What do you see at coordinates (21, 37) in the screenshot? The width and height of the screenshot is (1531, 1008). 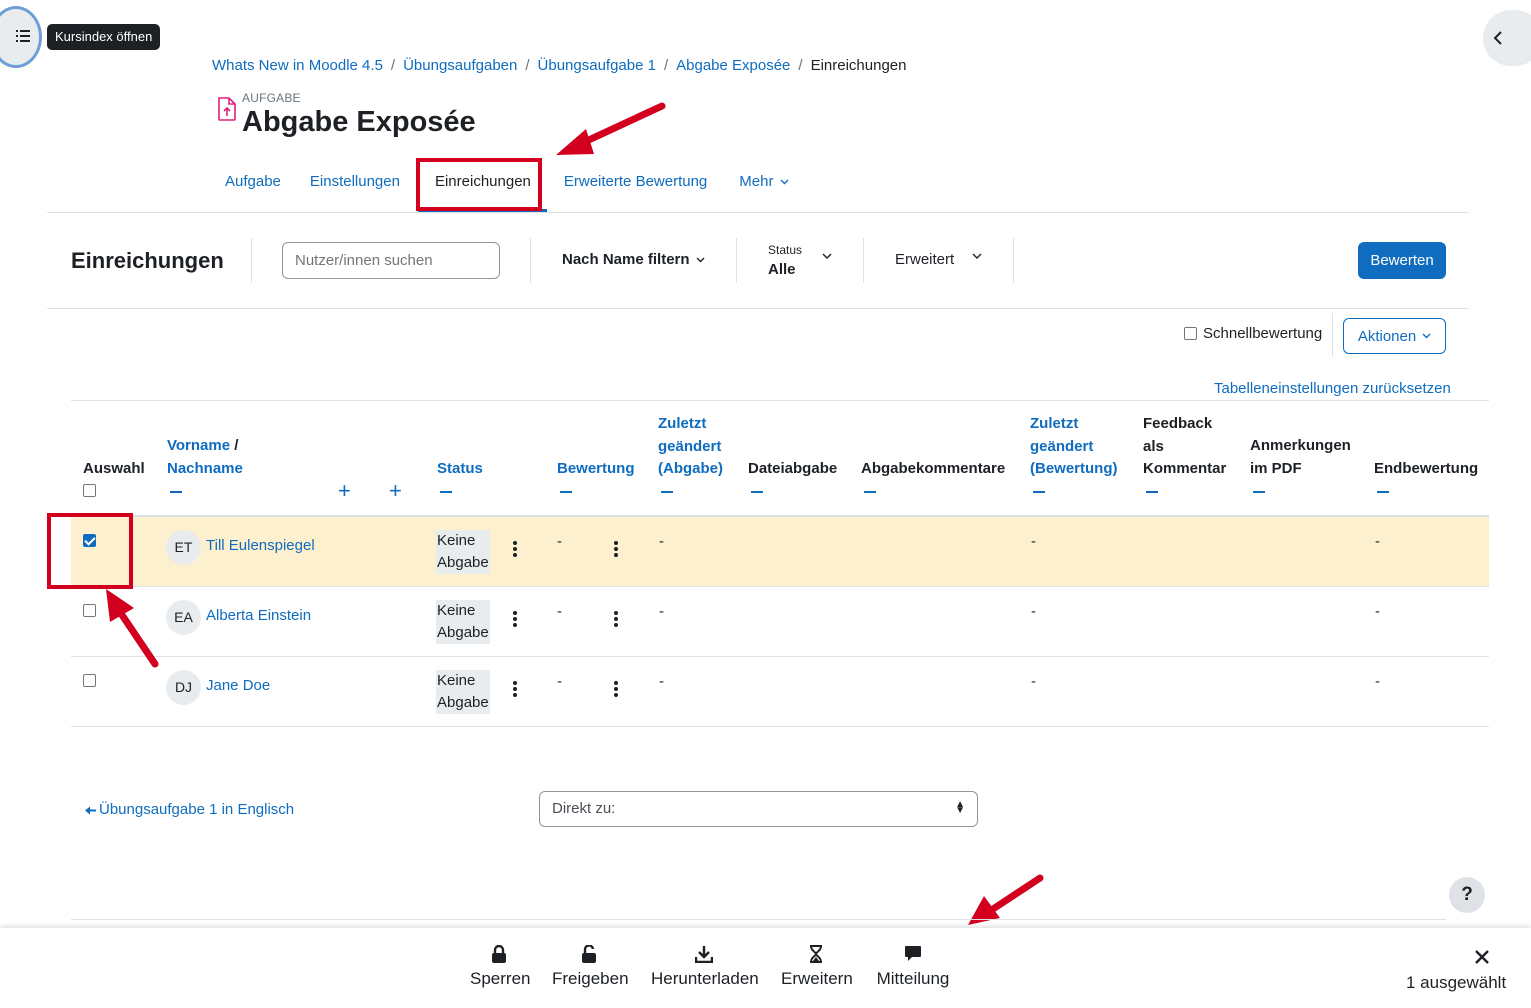 I see `course-index-toggle` at bounding box center [21, 37].